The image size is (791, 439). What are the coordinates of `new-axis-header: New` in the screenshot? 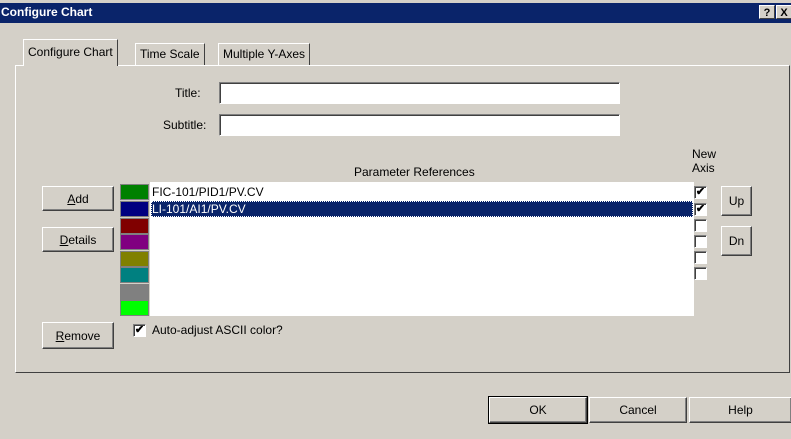 It's located at (704, 154).